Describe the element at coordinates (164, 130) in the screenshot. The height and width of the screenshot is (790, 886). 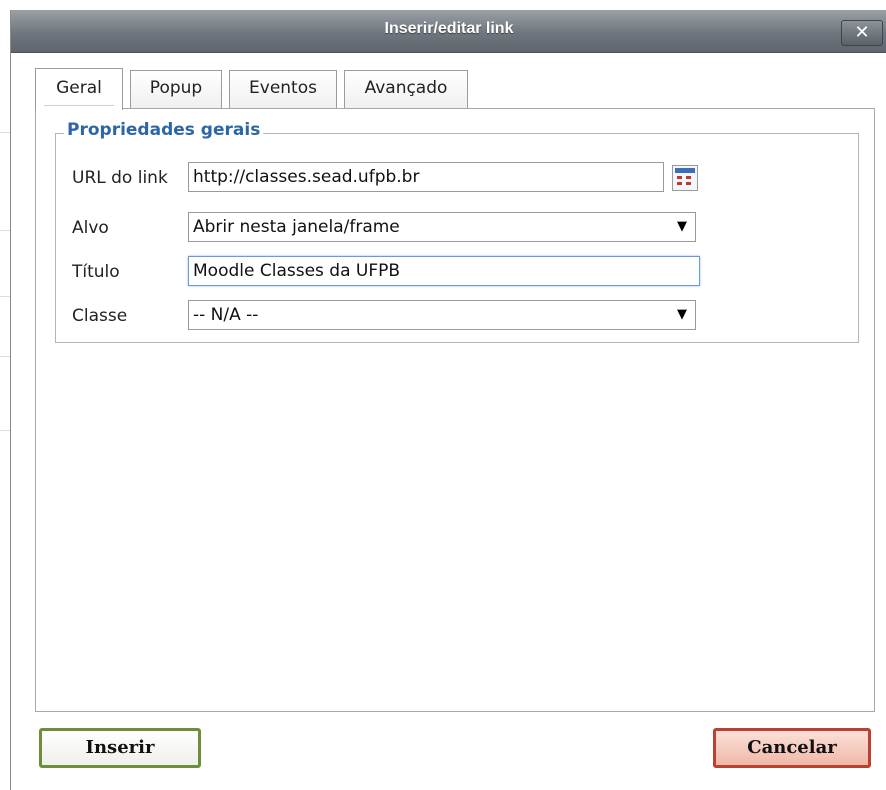
I see `fieldset-legend: Propriedades gerais` at that location.